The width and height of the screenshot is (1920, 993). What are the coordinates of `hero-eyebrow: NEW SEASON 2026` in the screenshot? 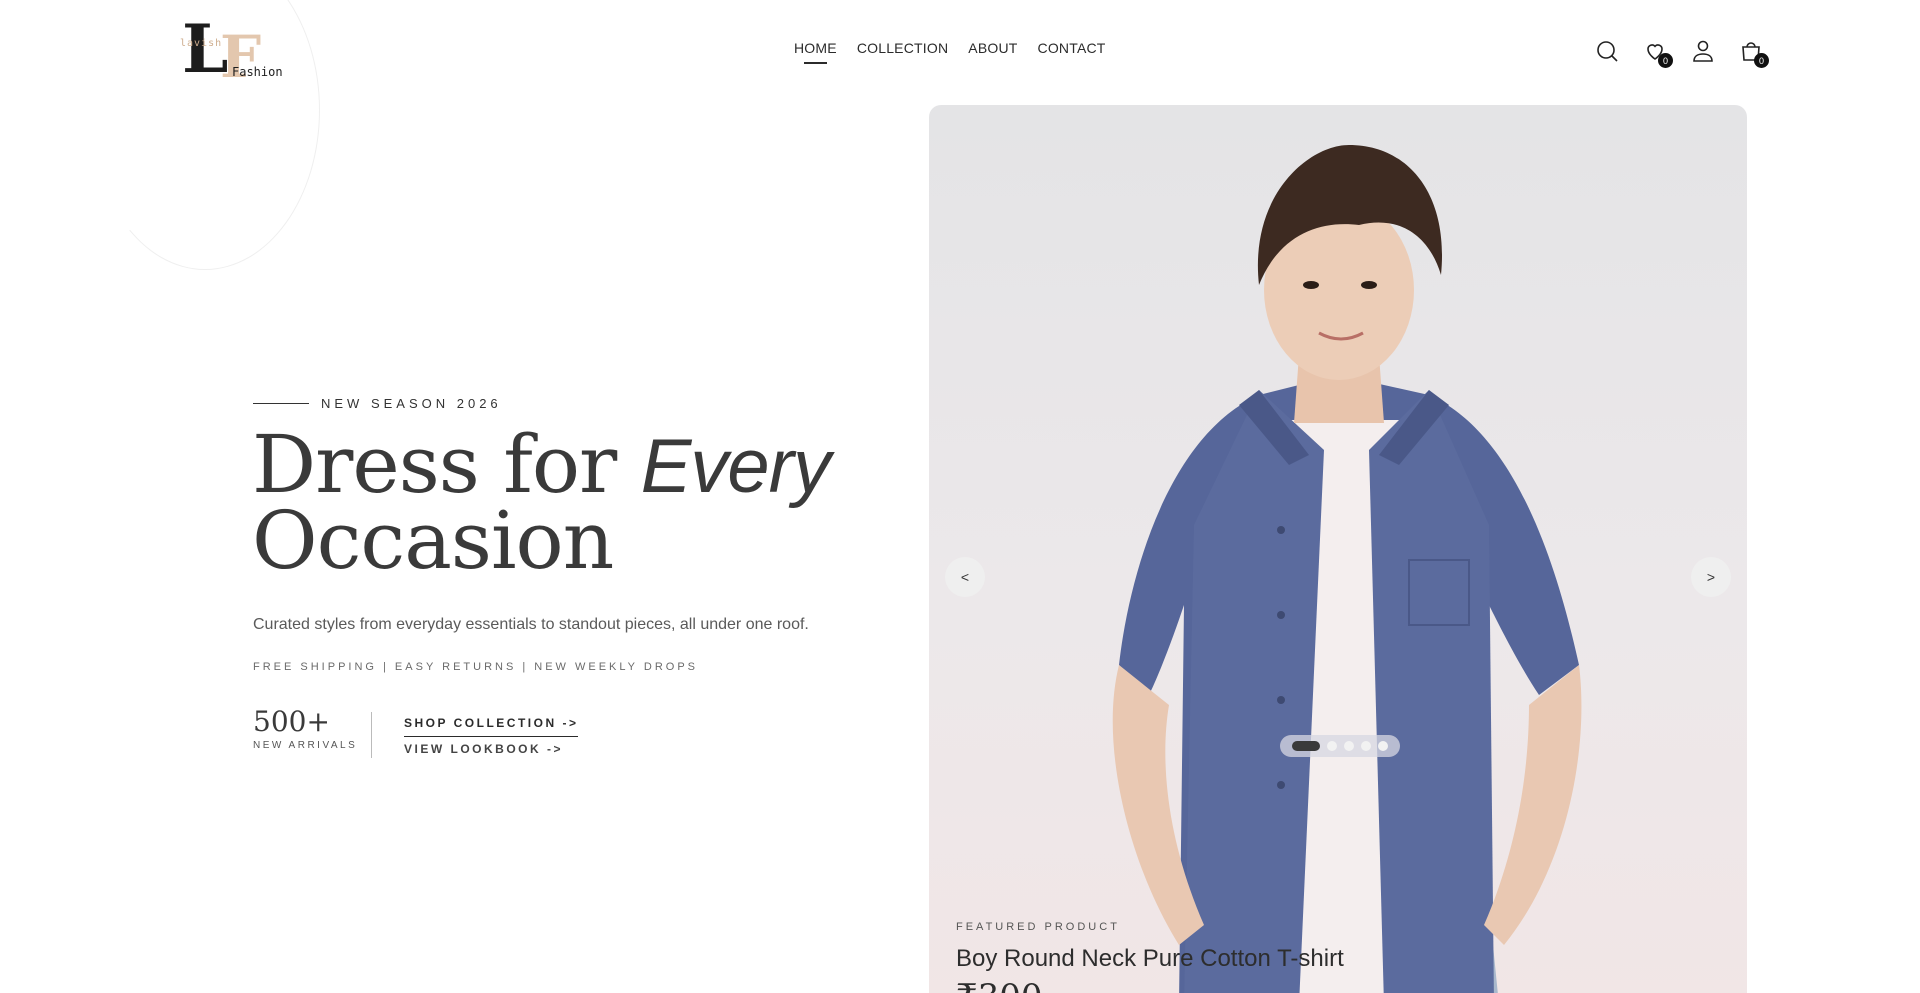 It's located at (377, 403).